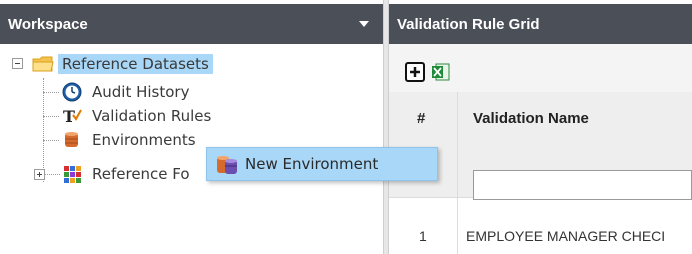 This screenshot has height=254, width=692. I want to click on grid-title: Validation Rule Grid, so click(468, 24).